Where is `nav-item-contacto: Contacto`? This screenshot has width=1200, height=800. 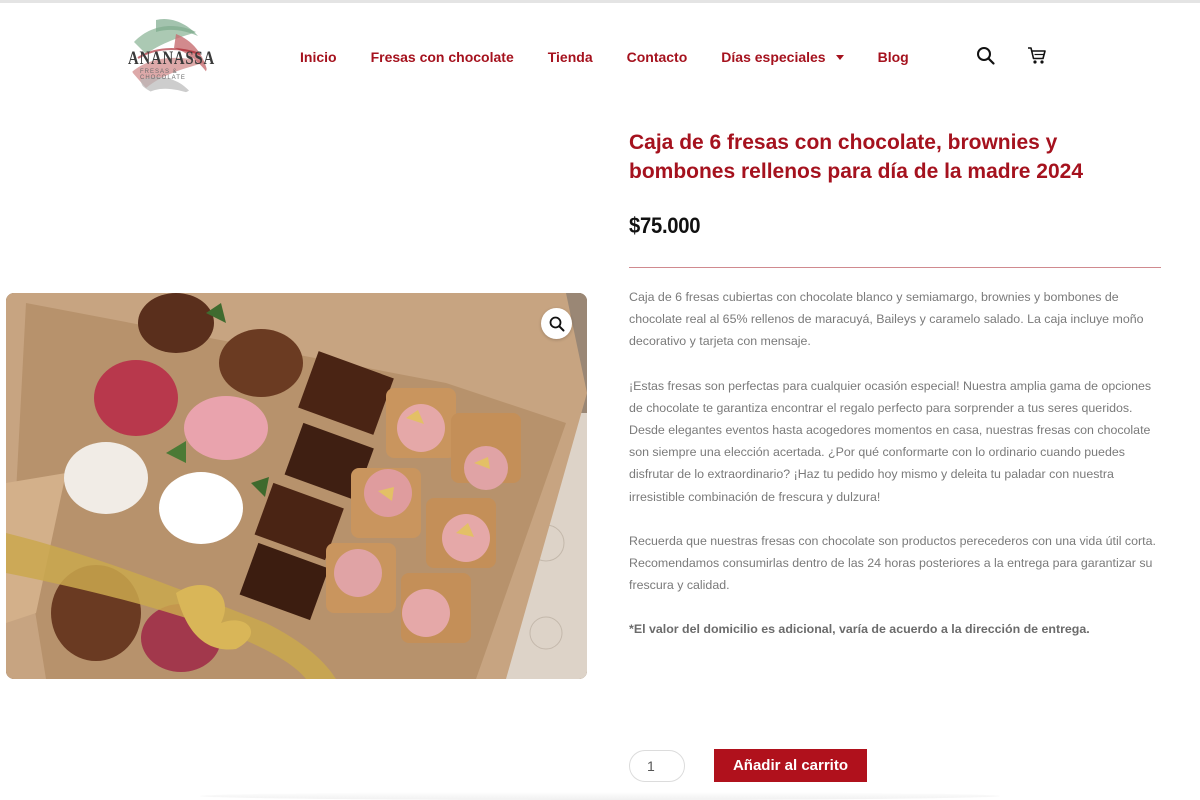
nav-item-contacto: Contacto is located at coordinates (657, 57).